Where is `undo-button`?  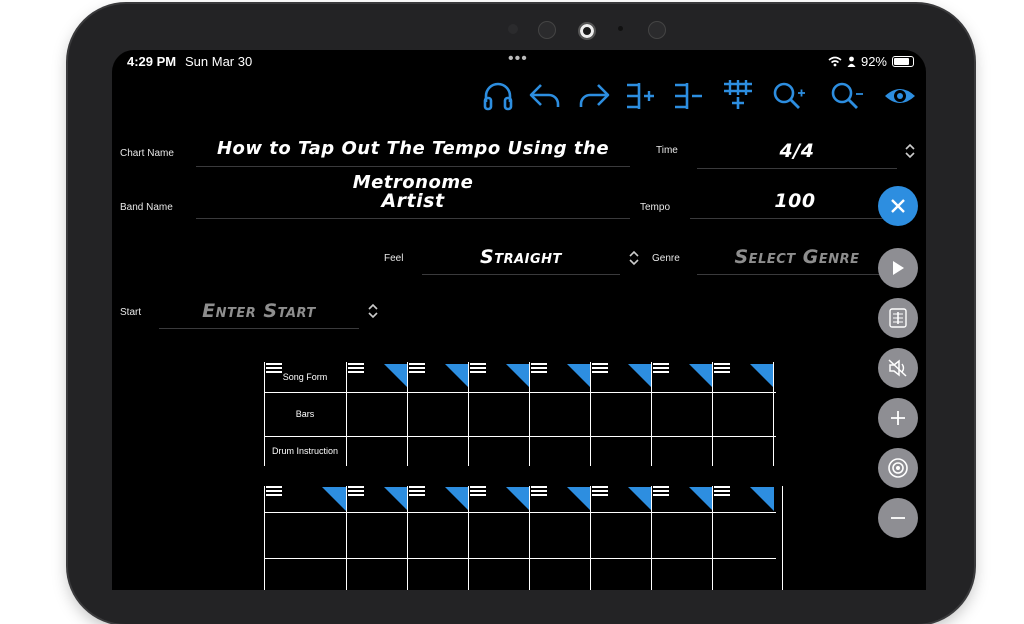 undo-button is located at coordinates (545, 96).